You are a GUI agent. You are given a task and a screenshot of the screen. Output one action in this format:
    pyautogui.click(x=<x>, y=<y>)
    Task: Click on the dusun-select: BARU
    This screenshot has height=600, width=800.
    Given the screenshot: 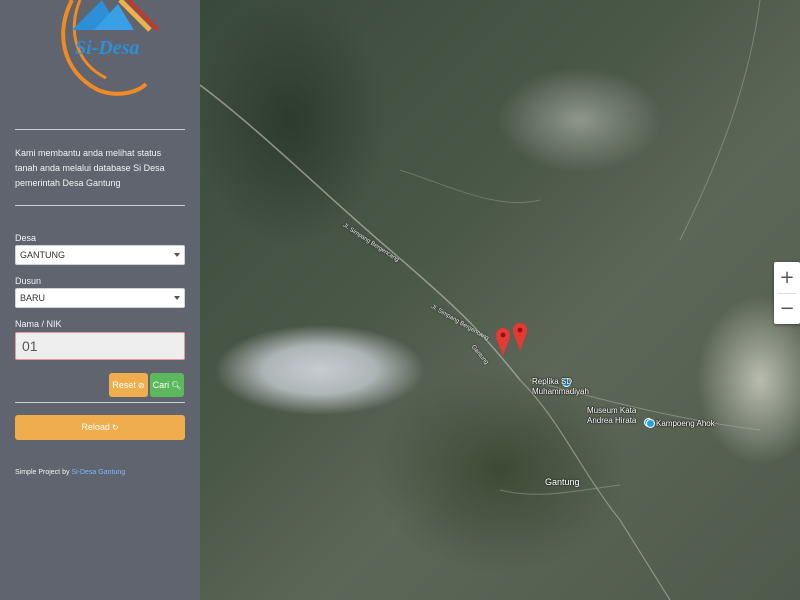 What is the action you would take?
    pyautogui.click(x=100, y=298)
    